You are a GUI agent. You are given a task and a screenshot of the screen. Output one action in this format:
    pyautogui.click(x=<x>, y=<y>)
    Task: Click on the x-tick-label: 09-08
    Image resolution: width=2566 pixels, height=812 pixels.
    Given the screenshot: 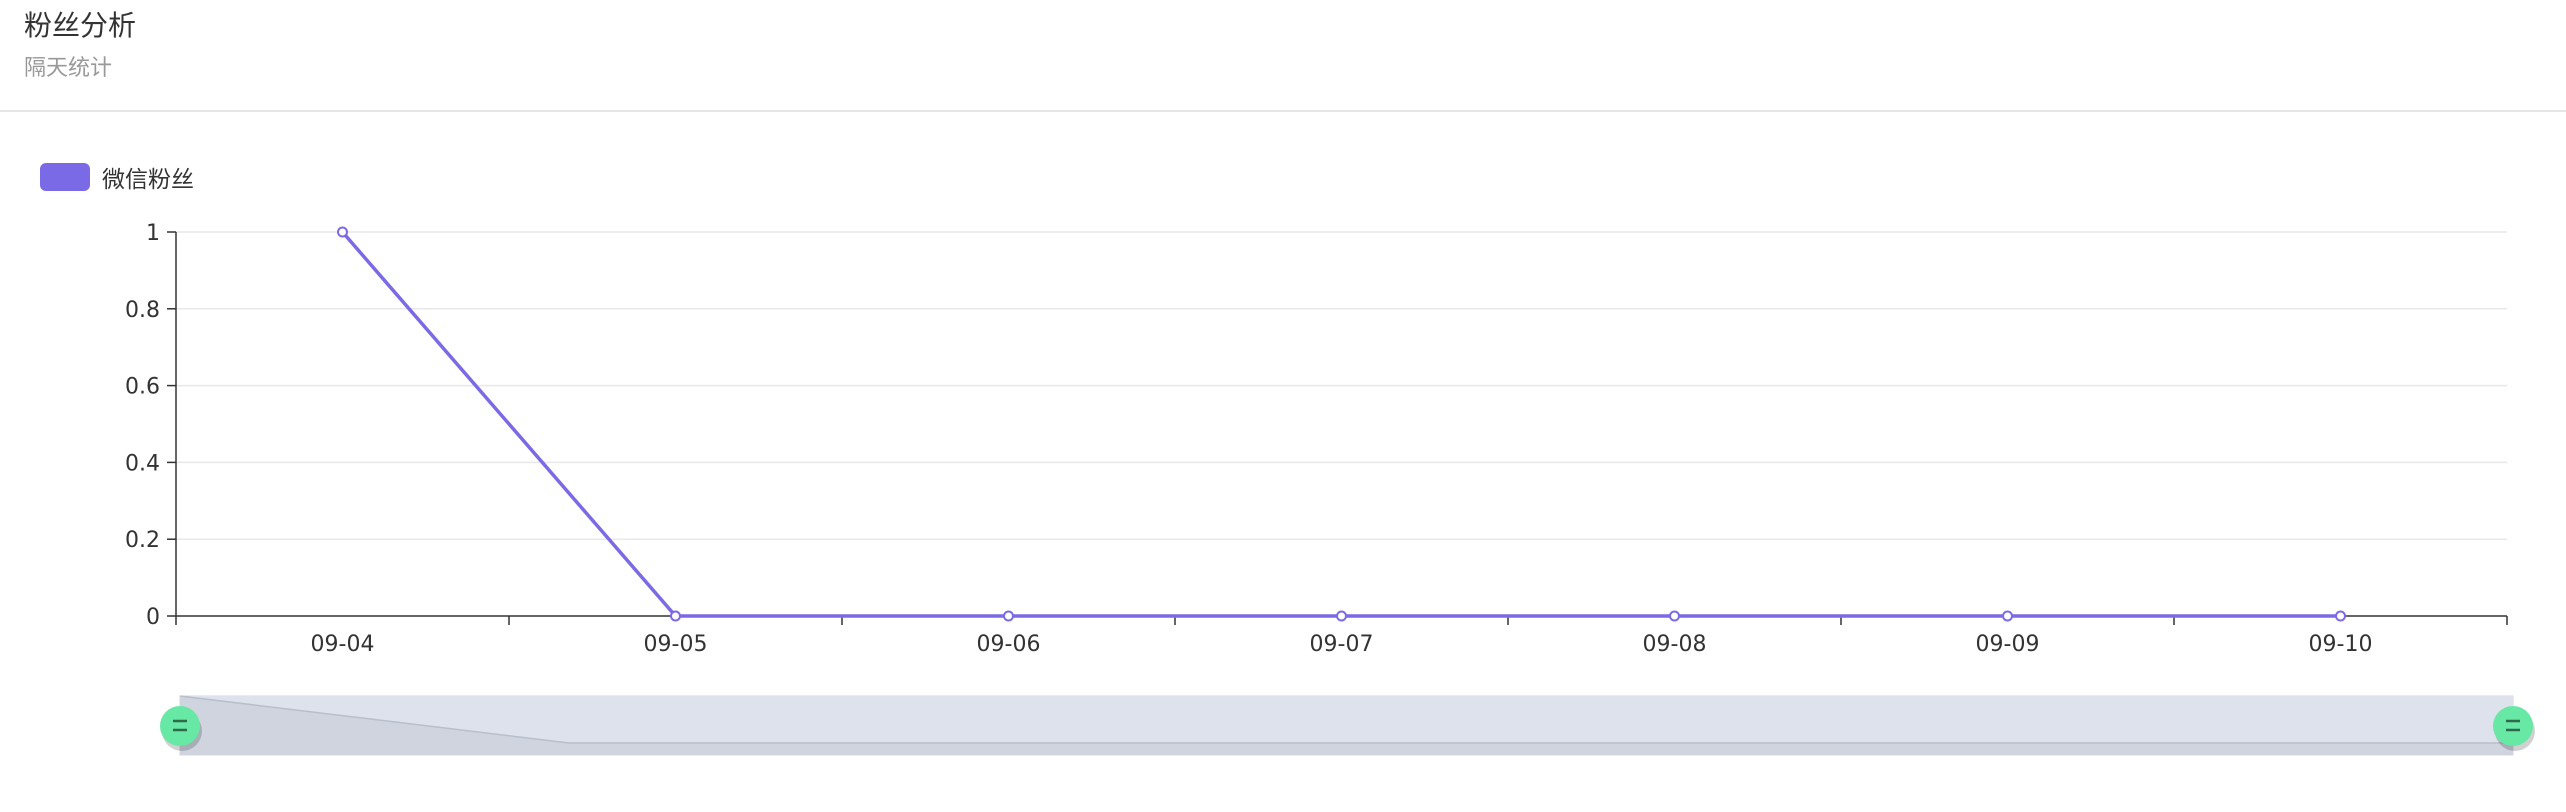 What is the action you would take?
    pyautogui.click(x=1675, y=644)
    